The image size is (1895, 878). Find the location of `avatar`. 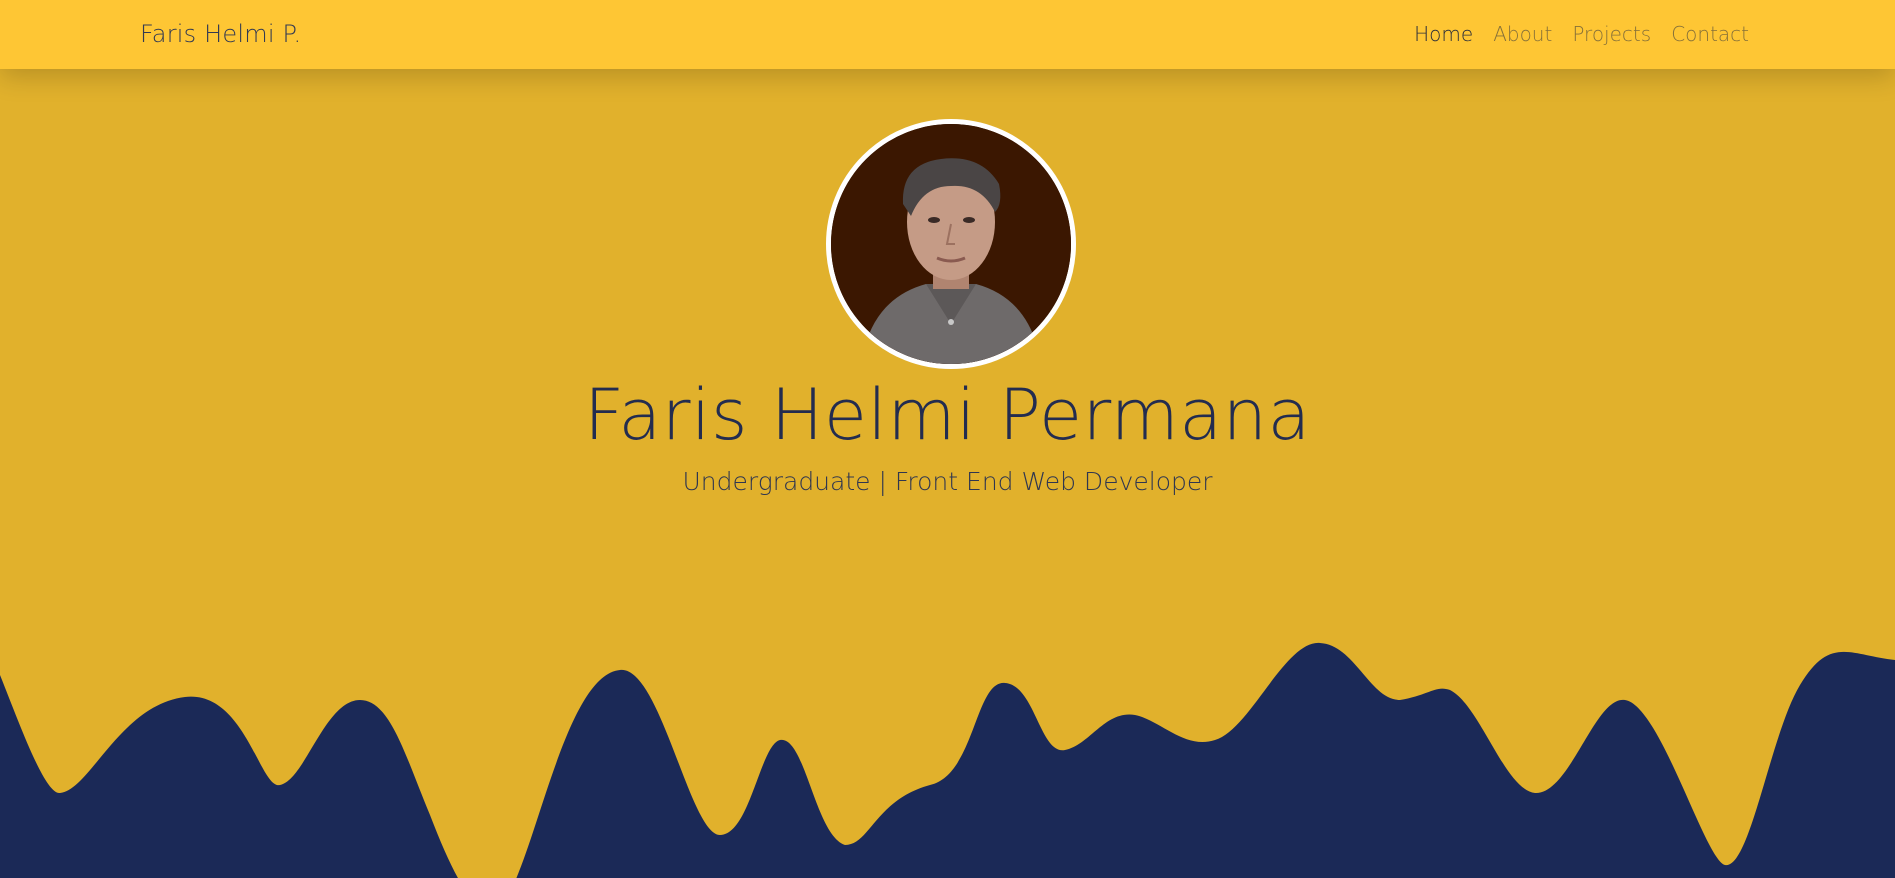

avatar is located at coordinates (951, 244).